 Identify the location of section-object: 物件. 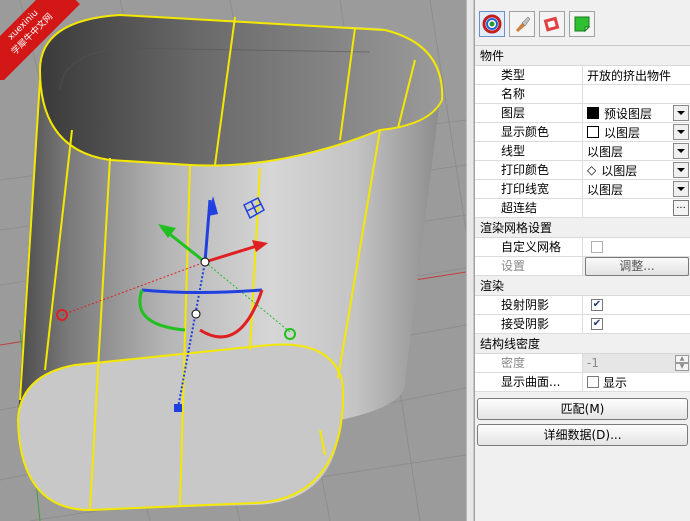
(582, 56).